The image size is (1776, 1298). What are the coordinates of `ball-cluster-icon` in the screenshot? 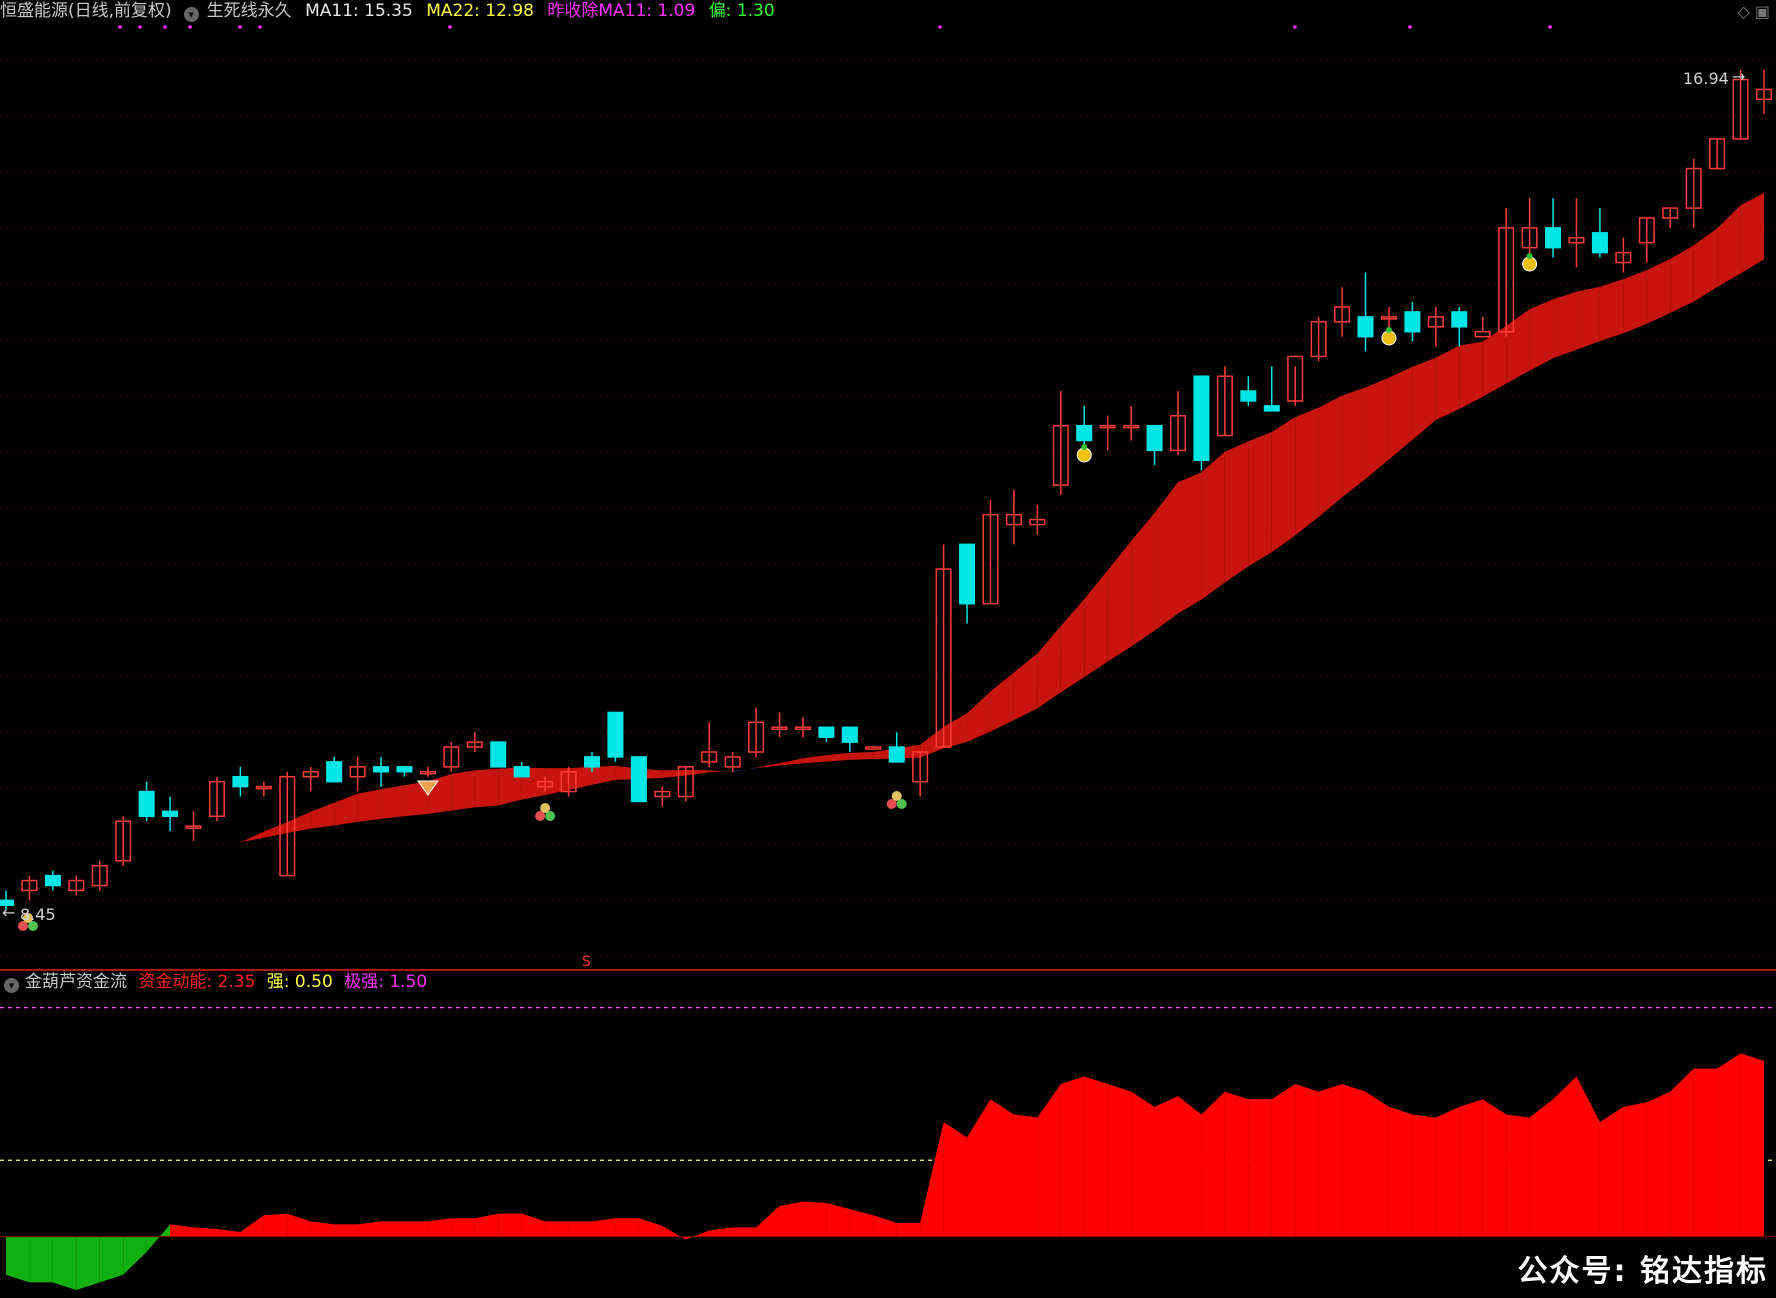 It's located at (896, 796).